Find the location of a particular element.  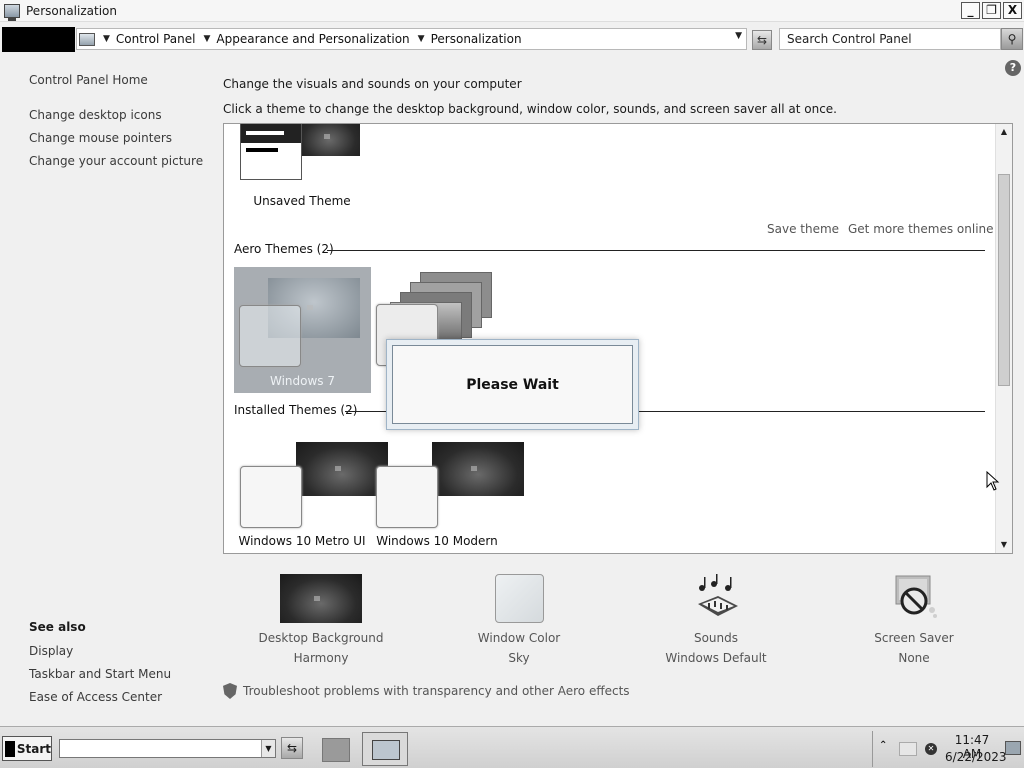

scroll-down-arrow-icon: ▼ is located at coordinates (1004, 545).